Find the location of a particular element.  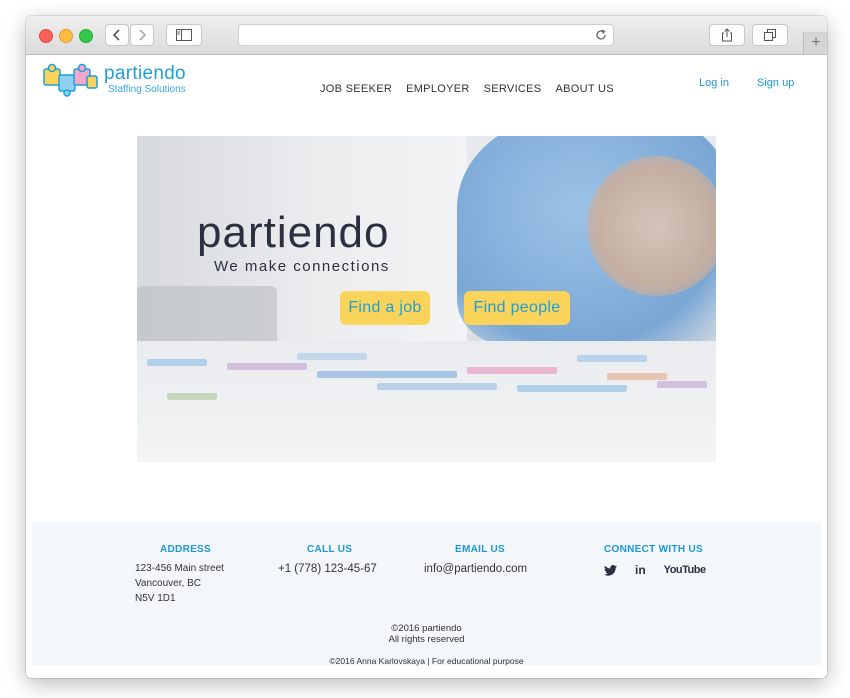

share-button is located at coordinates (727, 35).